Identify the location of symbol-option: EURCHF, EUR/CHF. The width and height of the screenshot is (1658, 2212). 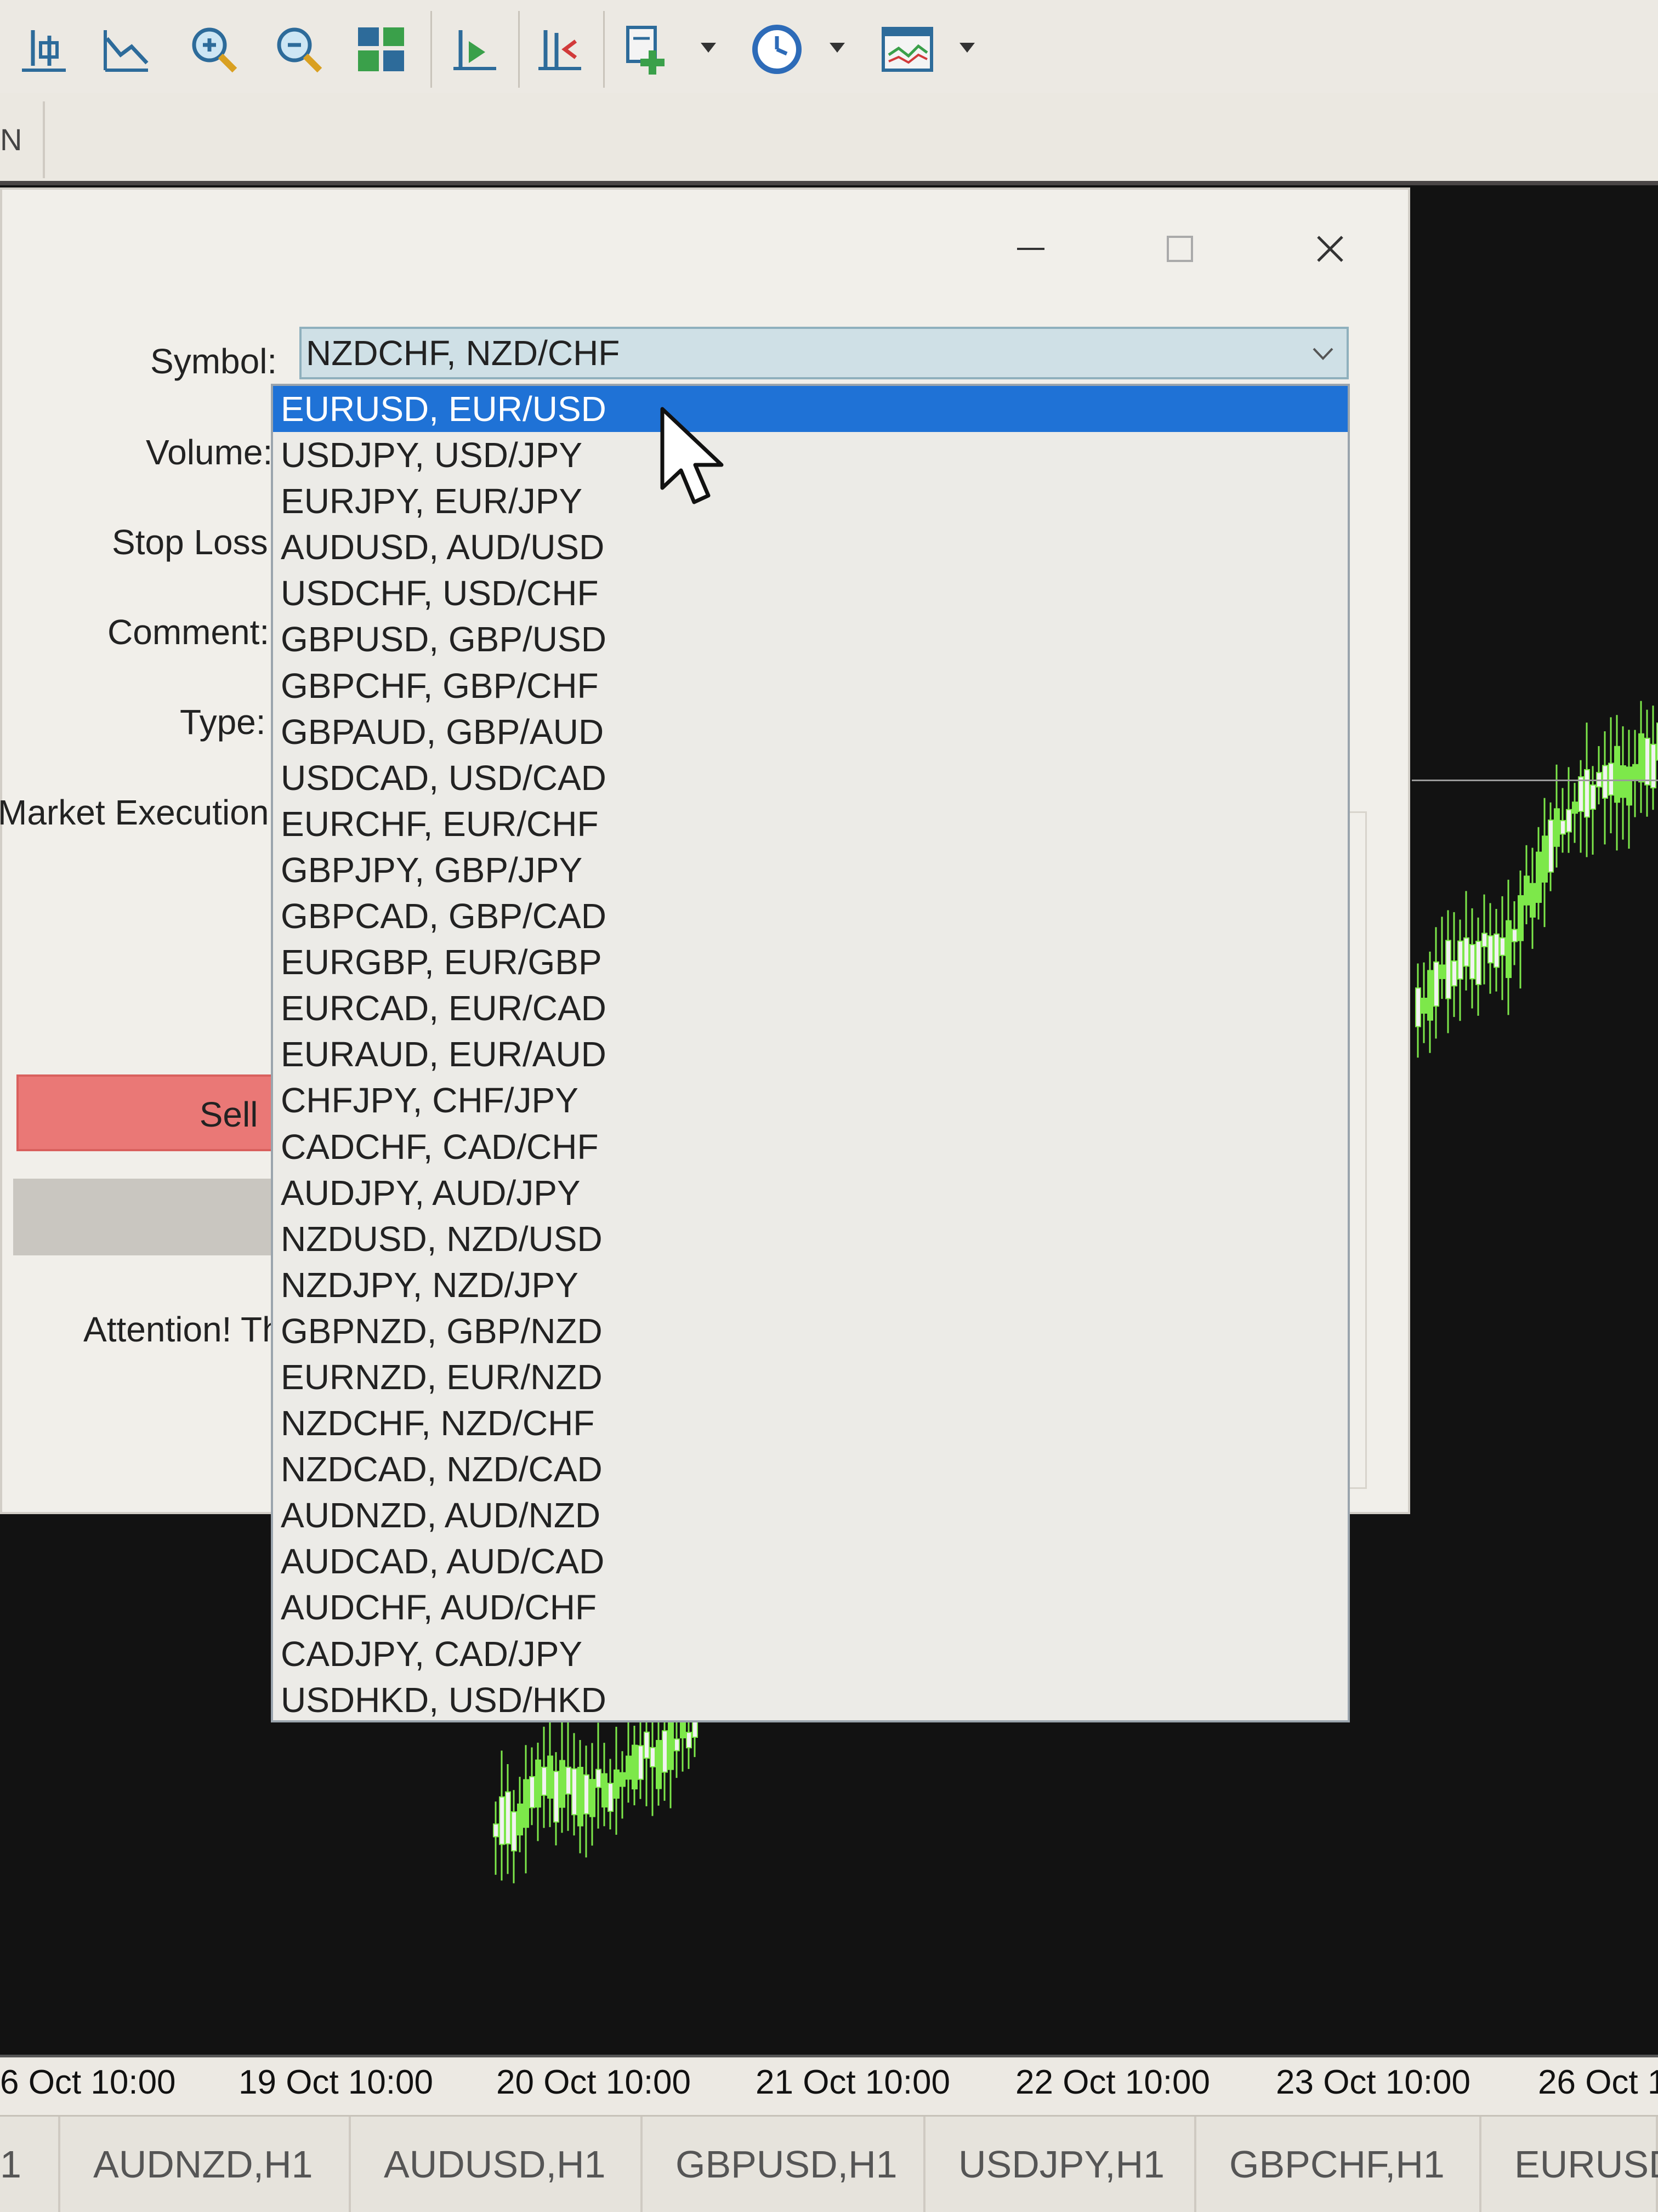
(810, 824).